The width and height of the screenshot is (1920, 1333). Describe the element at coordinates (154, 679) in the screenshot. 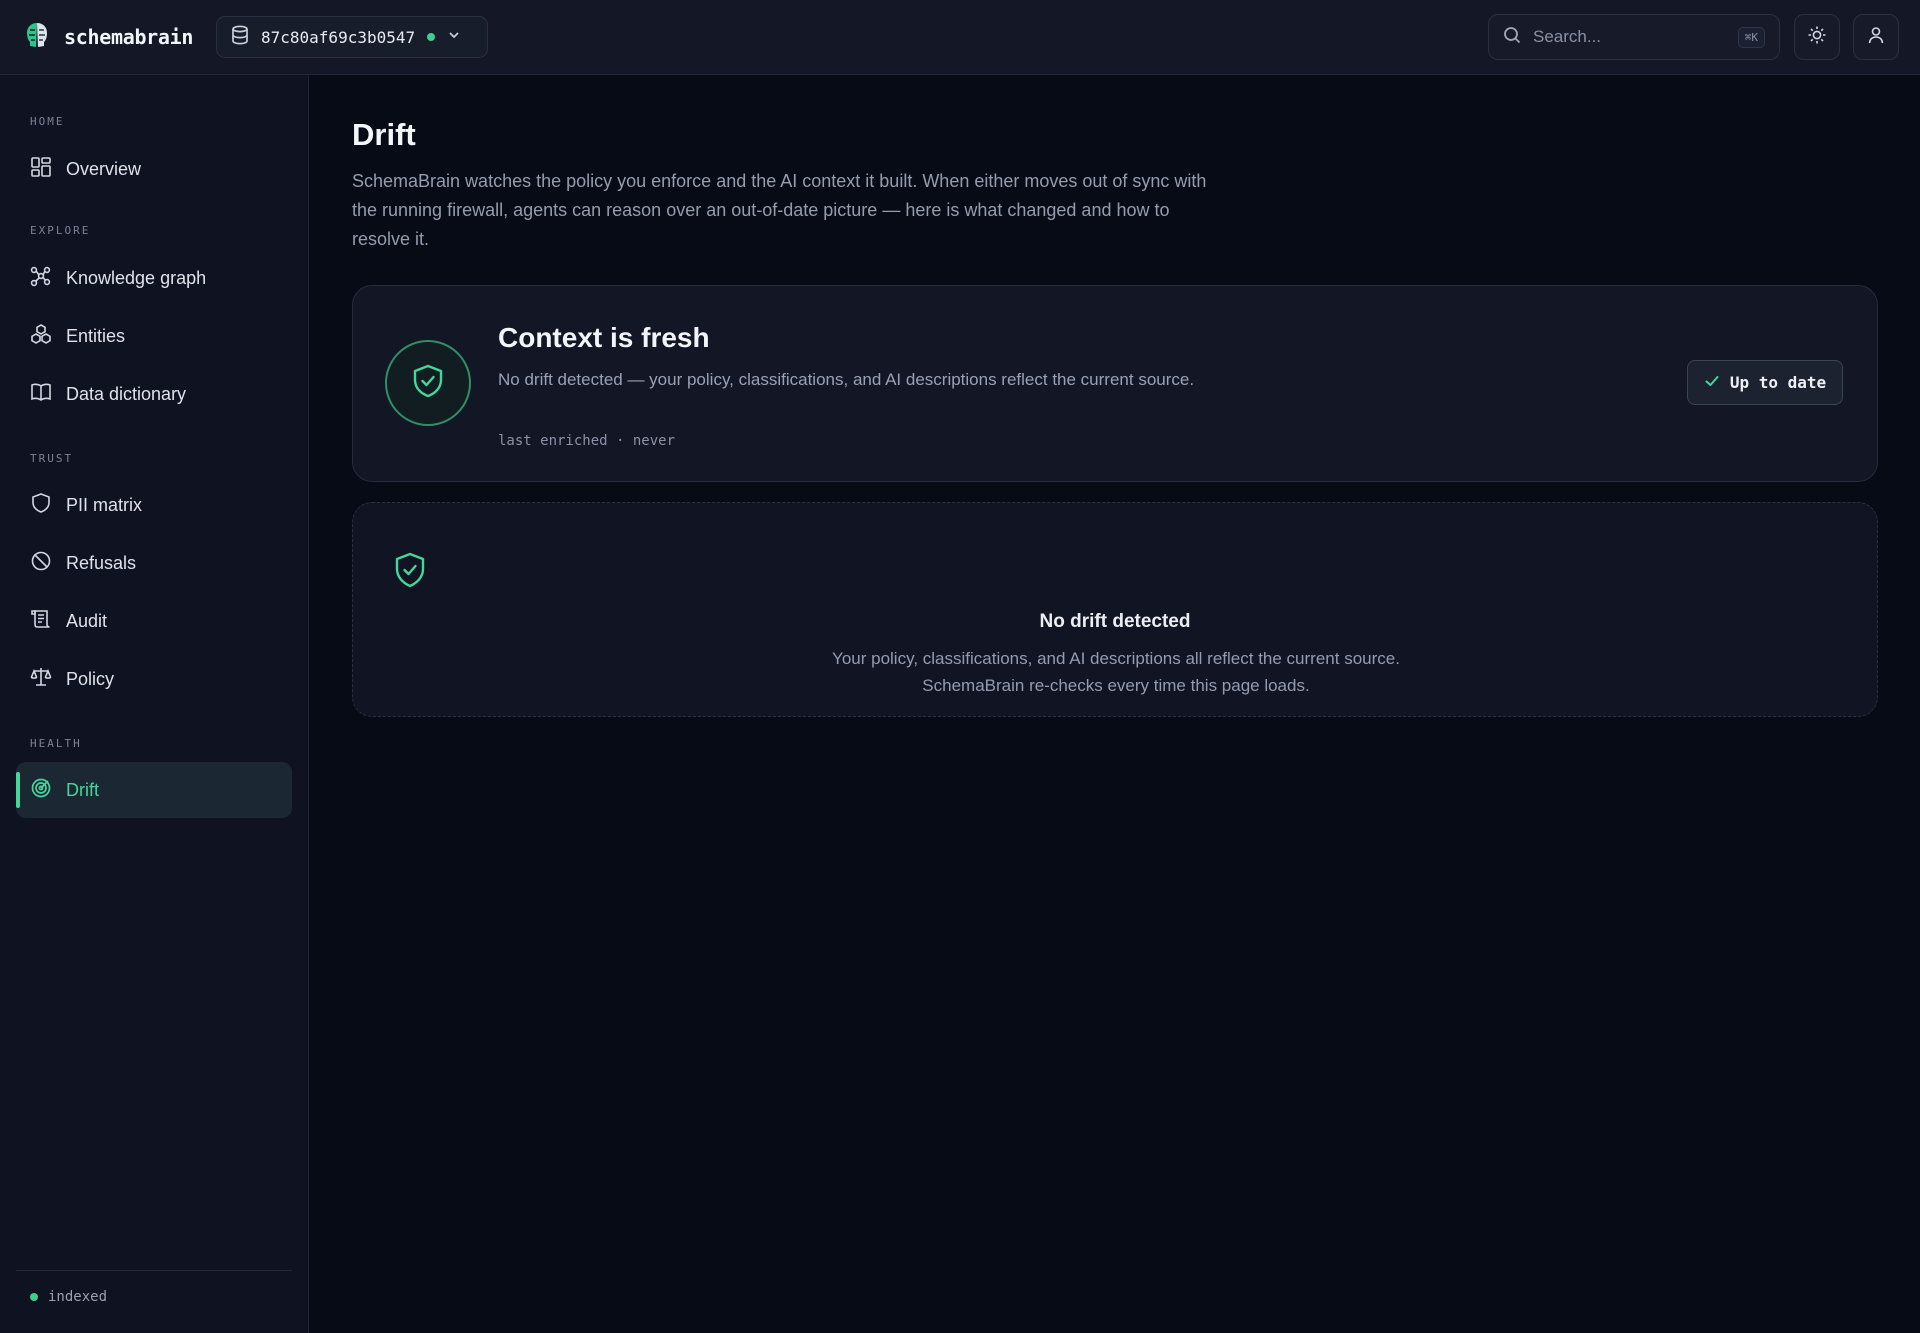

I see `sidebar-item-policy: Policy` at that location.